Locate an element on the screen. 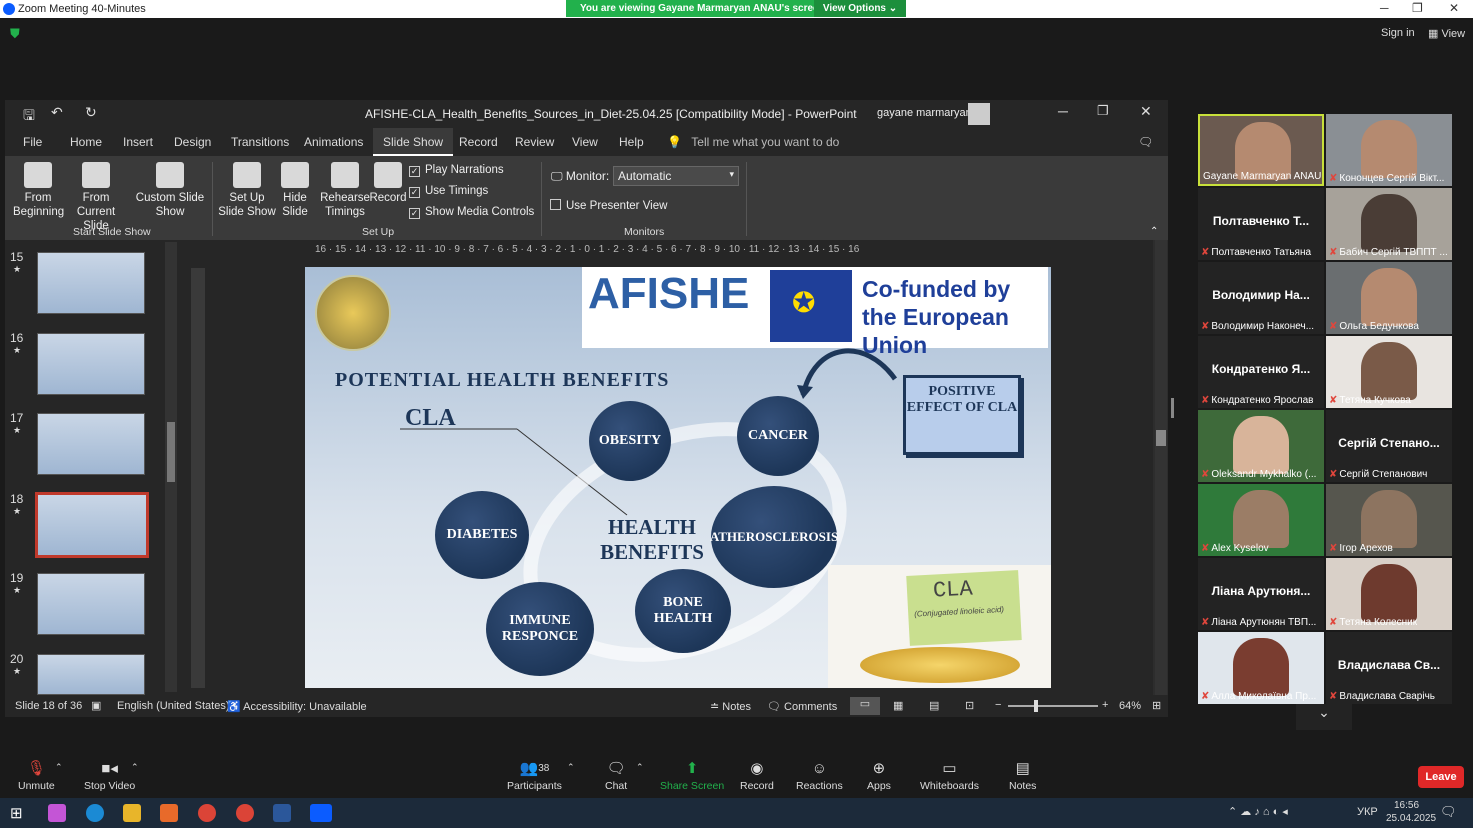 Image resolution: width=1473 pixels, height=828 pixels. edge-icon is located at coordinates (95, 813).